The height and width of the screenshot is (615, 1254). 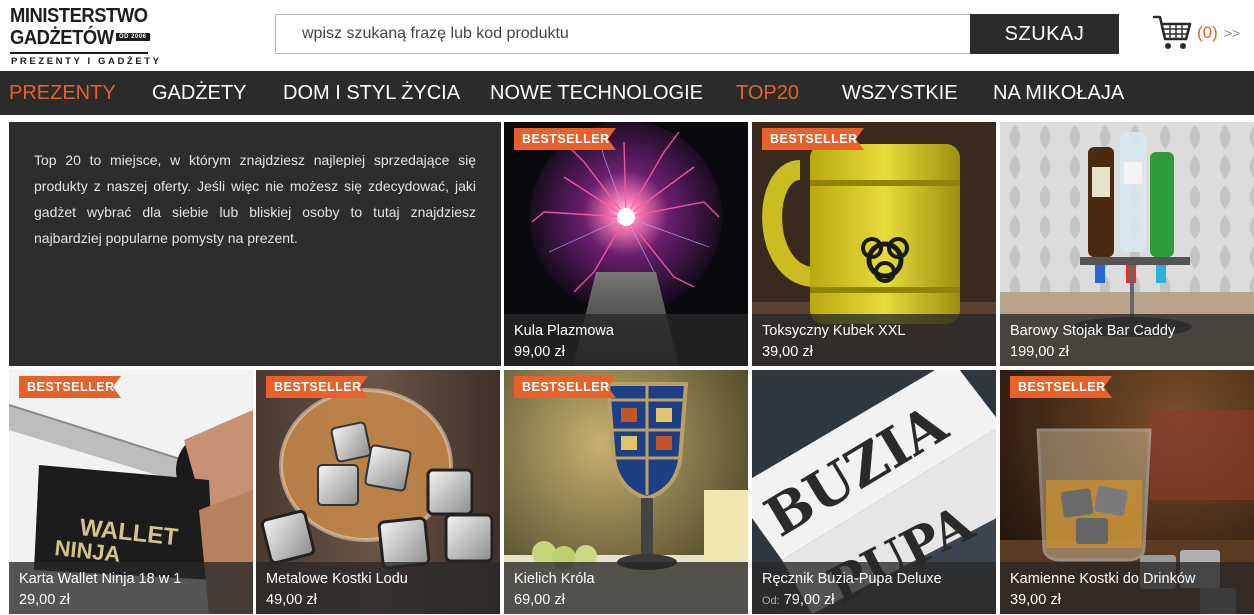 I want to click on product-name: Toksyczny Kubek XXL, so click(x=874, y=331).